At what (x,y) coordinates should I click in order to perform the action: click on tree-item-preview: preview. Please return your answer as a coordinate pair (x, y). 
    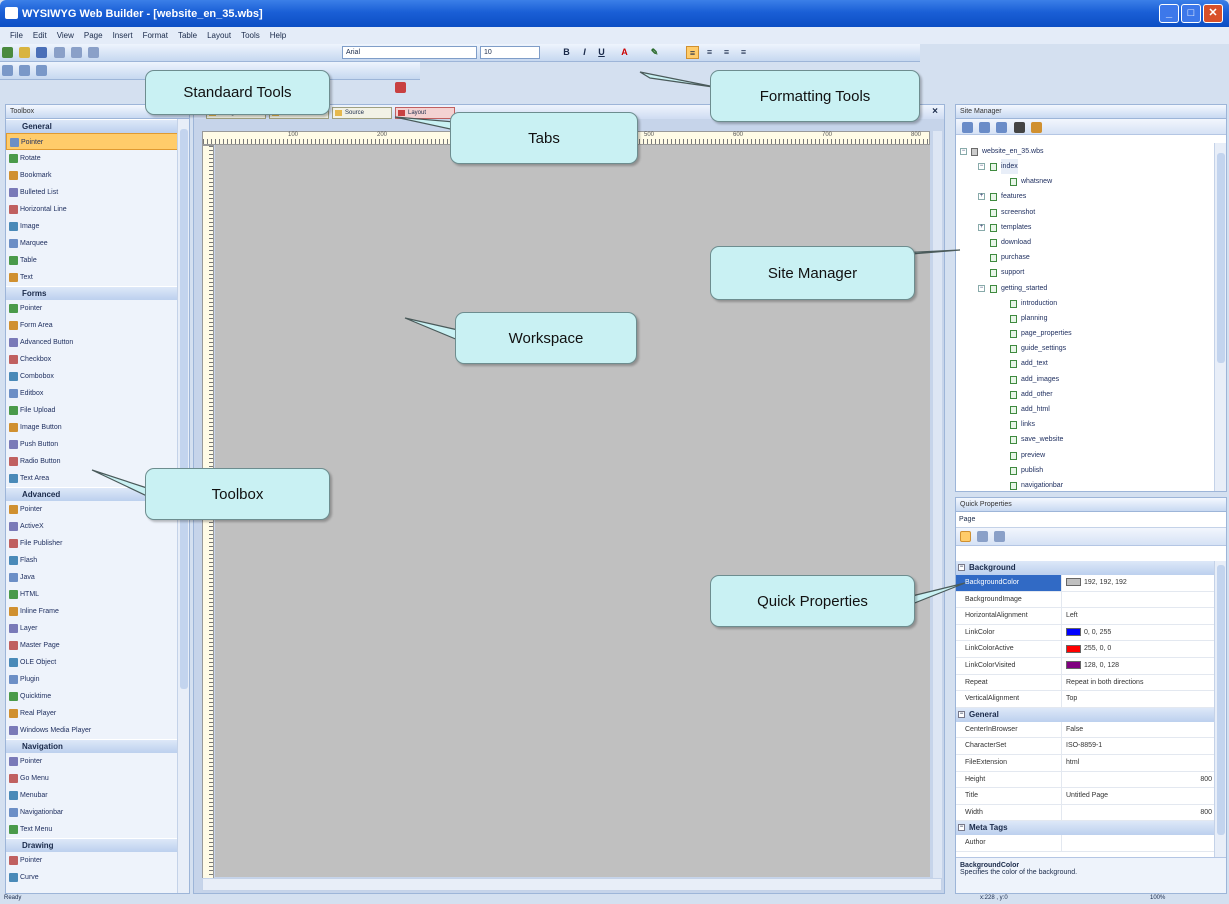
    Looking at the image, I should click on (1085, 455).